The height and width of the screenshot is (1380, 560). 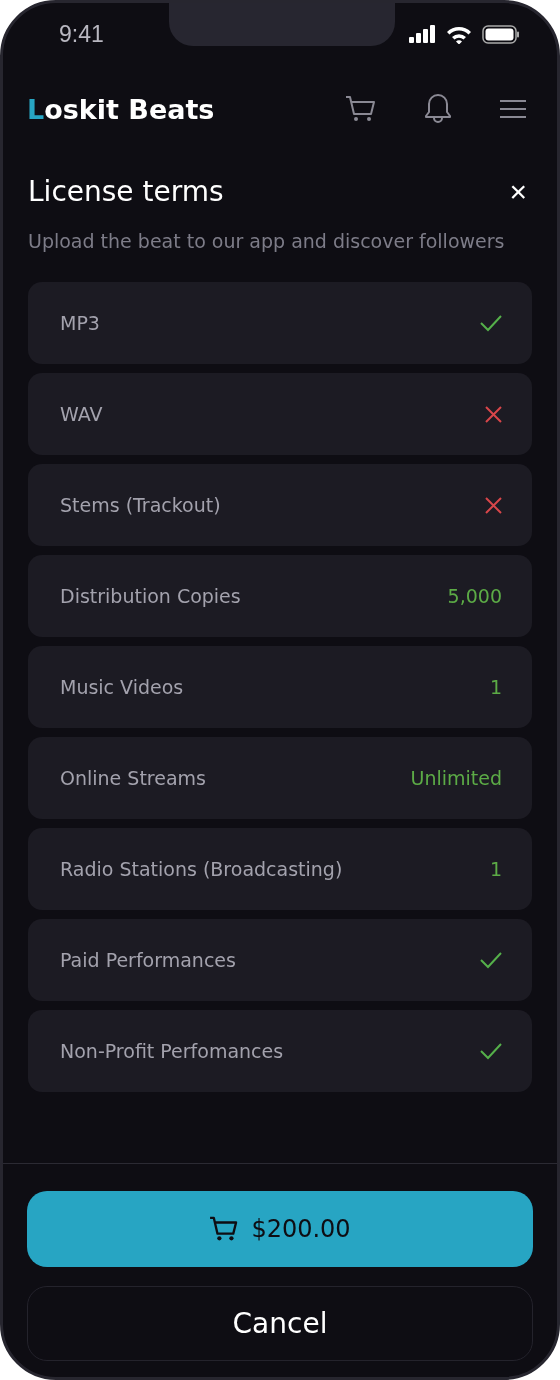 What do you see at coordinates (122, 687) in the screenshot?
I see `term-label: Music Videos` at bounding box center [122, 687].